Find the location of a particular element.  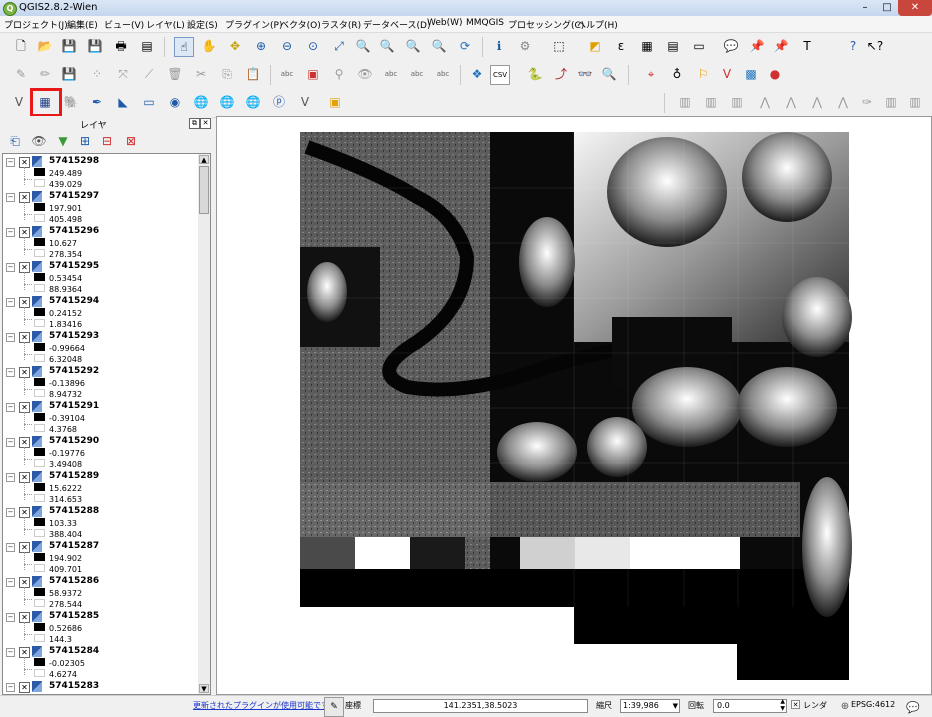

save-as-icon: 💾 is located at coordinates (95, 46).